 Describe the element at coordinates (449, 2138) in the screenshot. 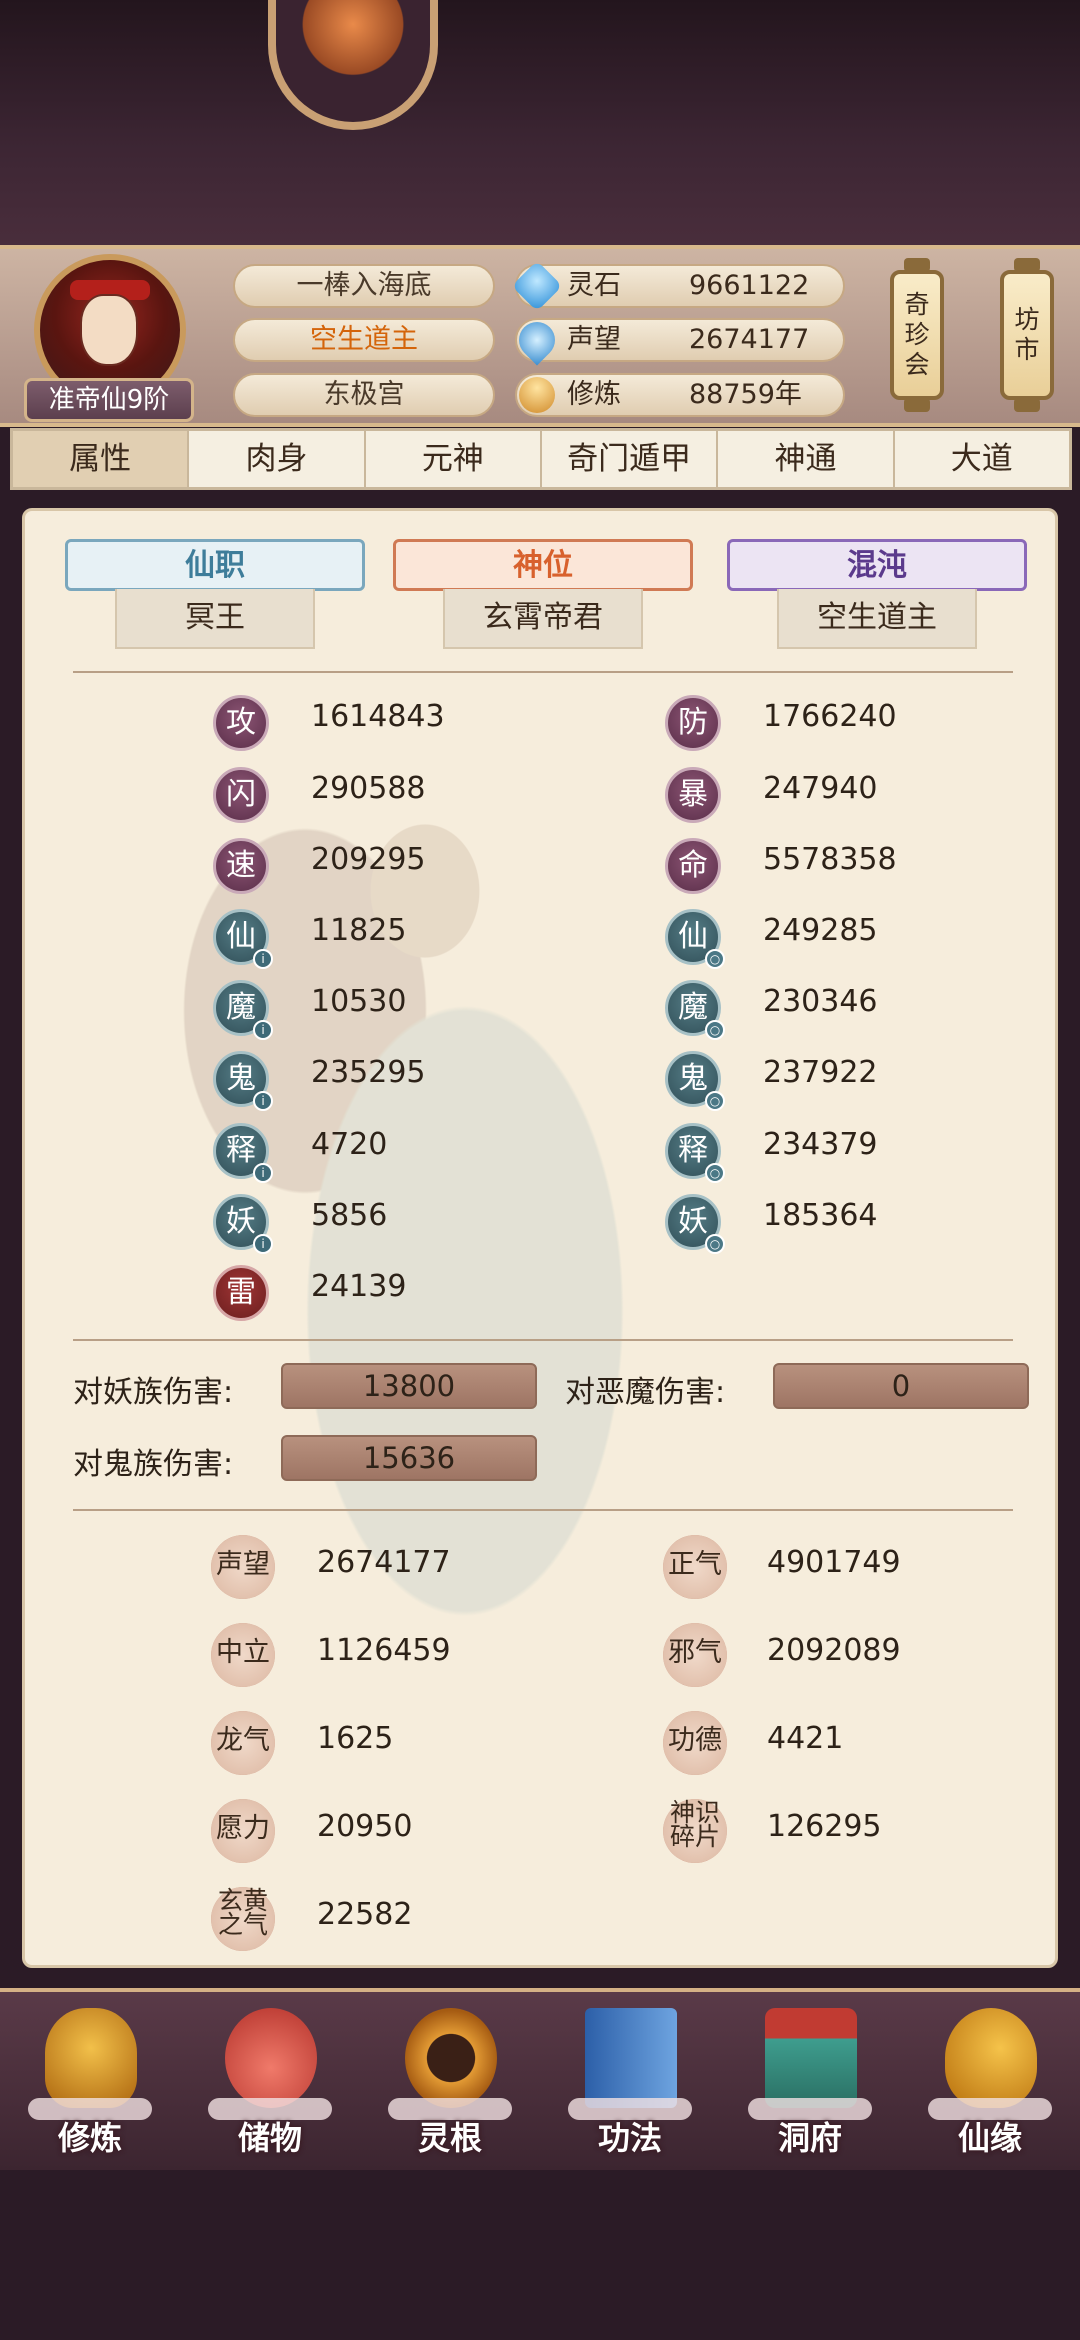

I see `nav-label: 灵根` at that location.